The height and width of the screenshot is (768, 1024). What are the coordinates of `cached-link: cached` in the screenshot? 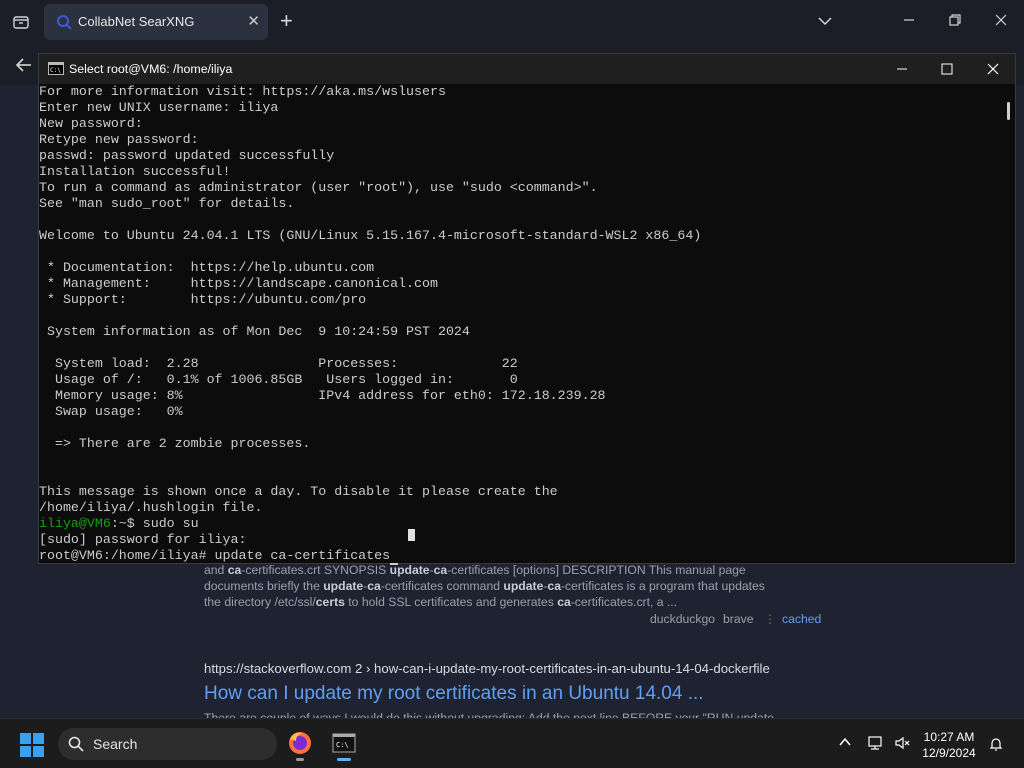 It's located at (801, 619).